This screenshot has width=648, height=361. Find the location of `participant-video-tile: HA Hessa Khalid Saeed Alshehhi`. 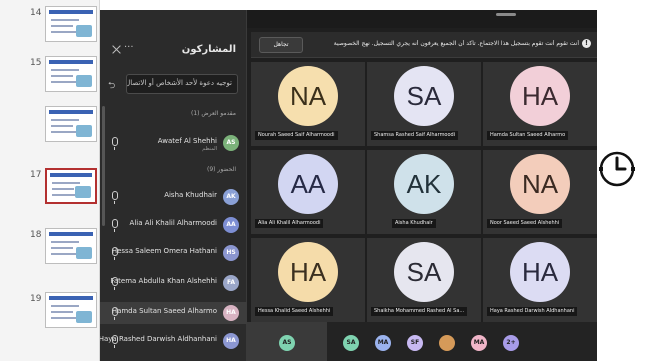

participant-video-tile: HA Hessa Khalid Saeed Alshehhi is located at coordinates (308, 280).